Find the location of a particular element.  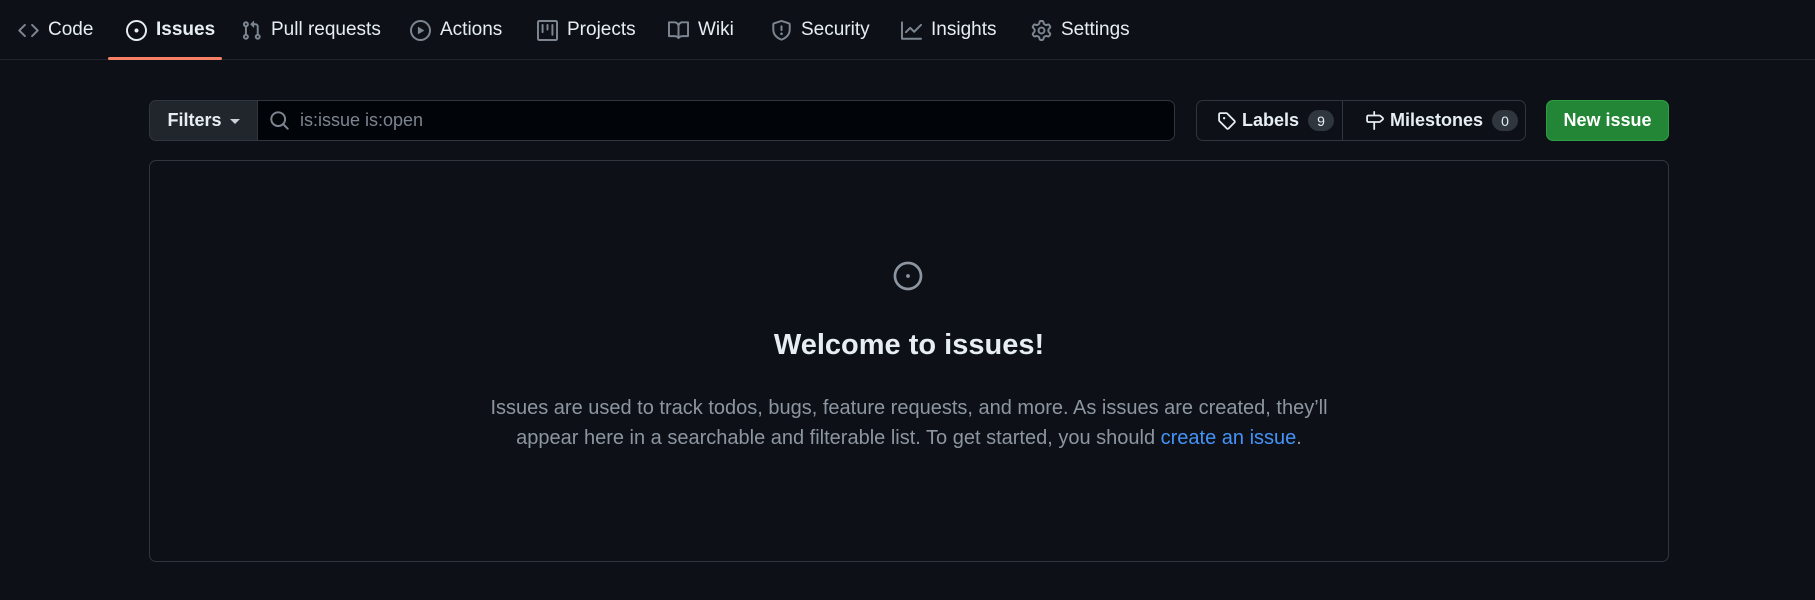

caret-down-icon is located at coordinates (234, 121).